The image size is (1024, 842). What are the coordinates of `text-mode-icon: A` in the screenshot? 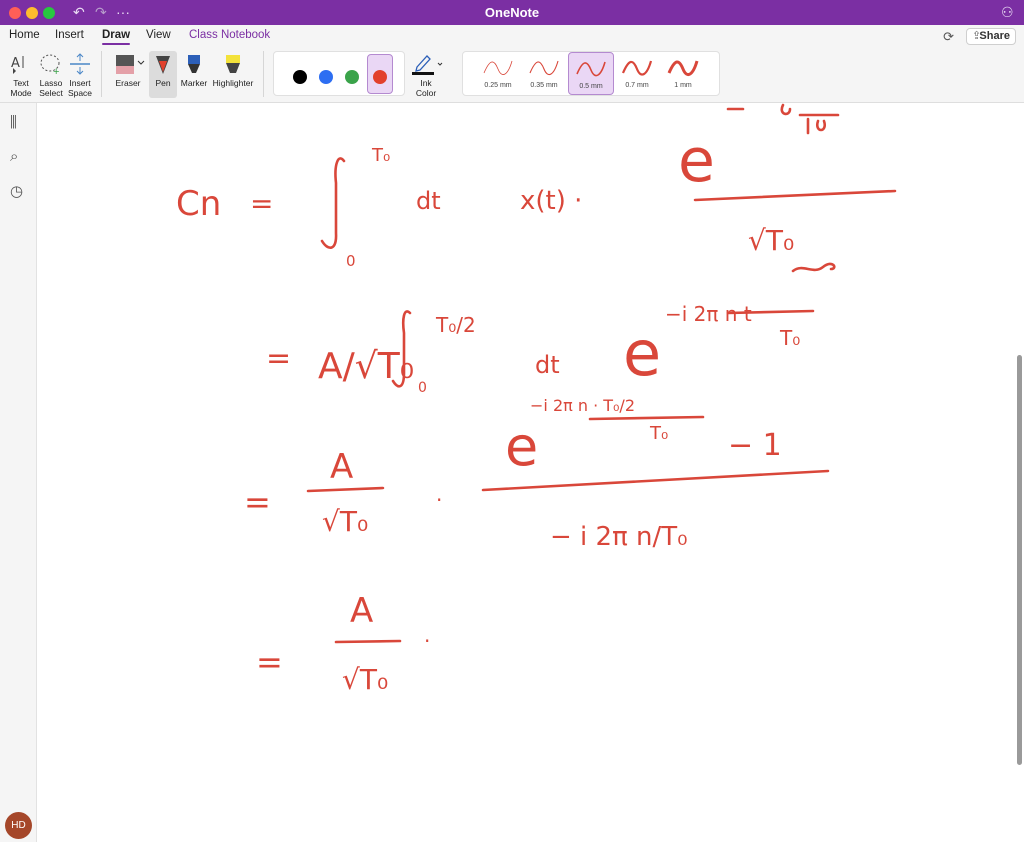 It's located at (17, 65).